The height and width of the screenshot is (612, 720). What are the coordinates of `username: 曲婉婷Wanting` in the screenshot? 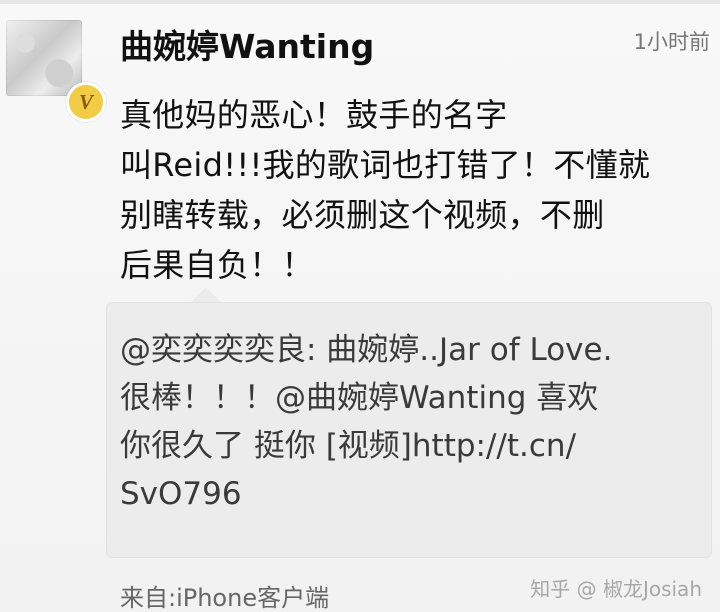 It's located at (247, 44).